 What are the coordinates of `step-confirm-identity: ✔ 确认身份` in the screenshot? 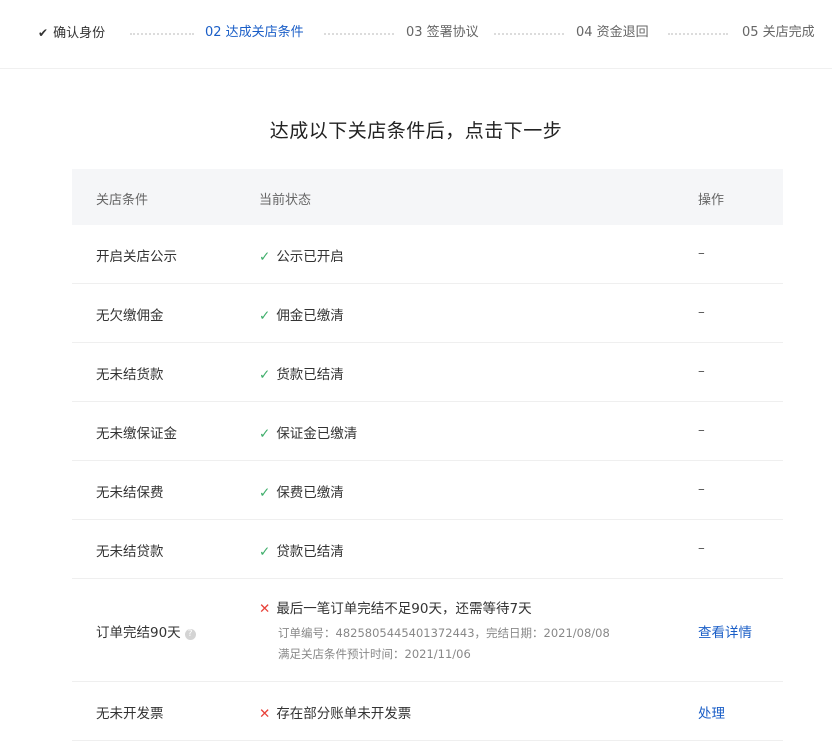 It's located at (71, 33).